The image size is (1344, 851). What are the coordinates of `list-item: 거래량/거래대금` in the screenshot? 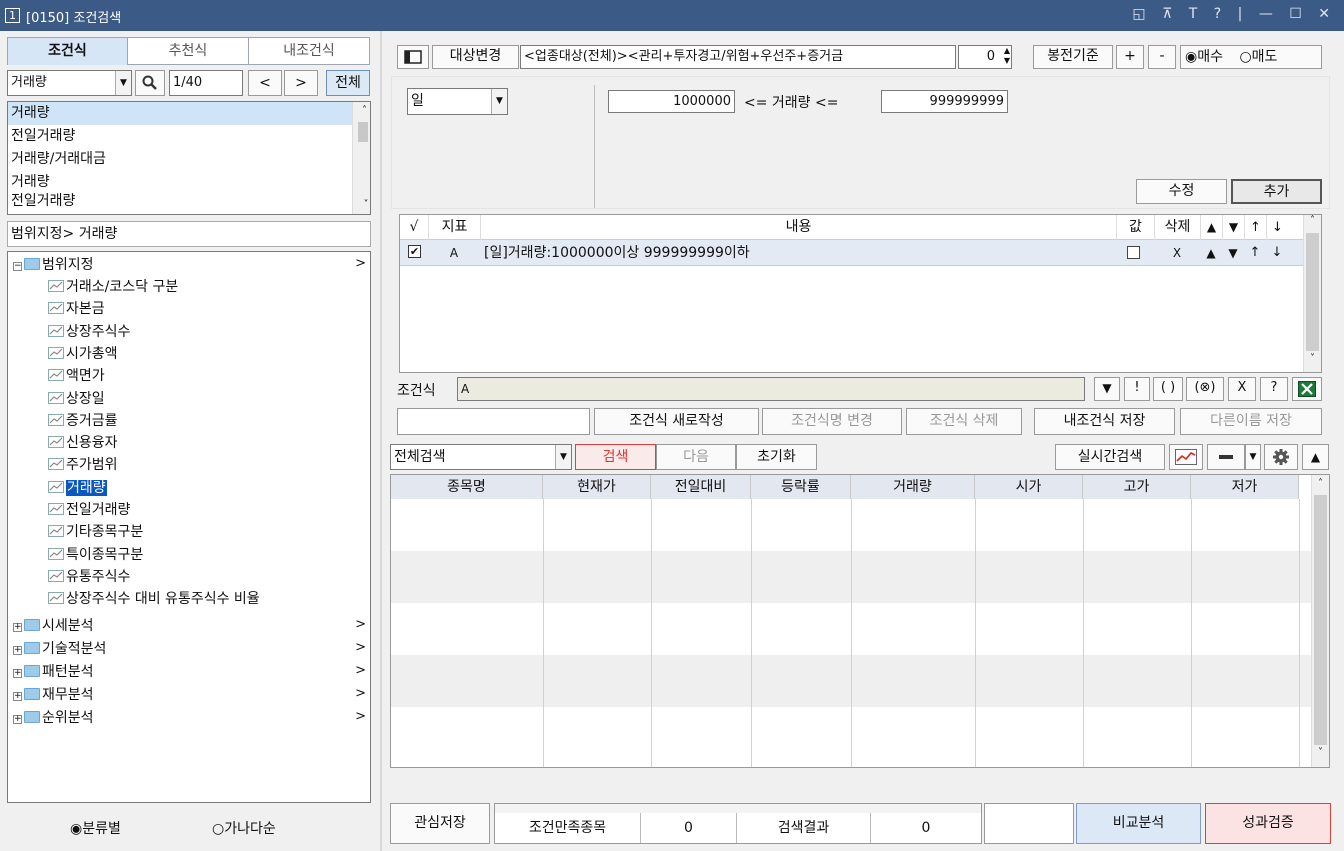 It's located at (189, 159).